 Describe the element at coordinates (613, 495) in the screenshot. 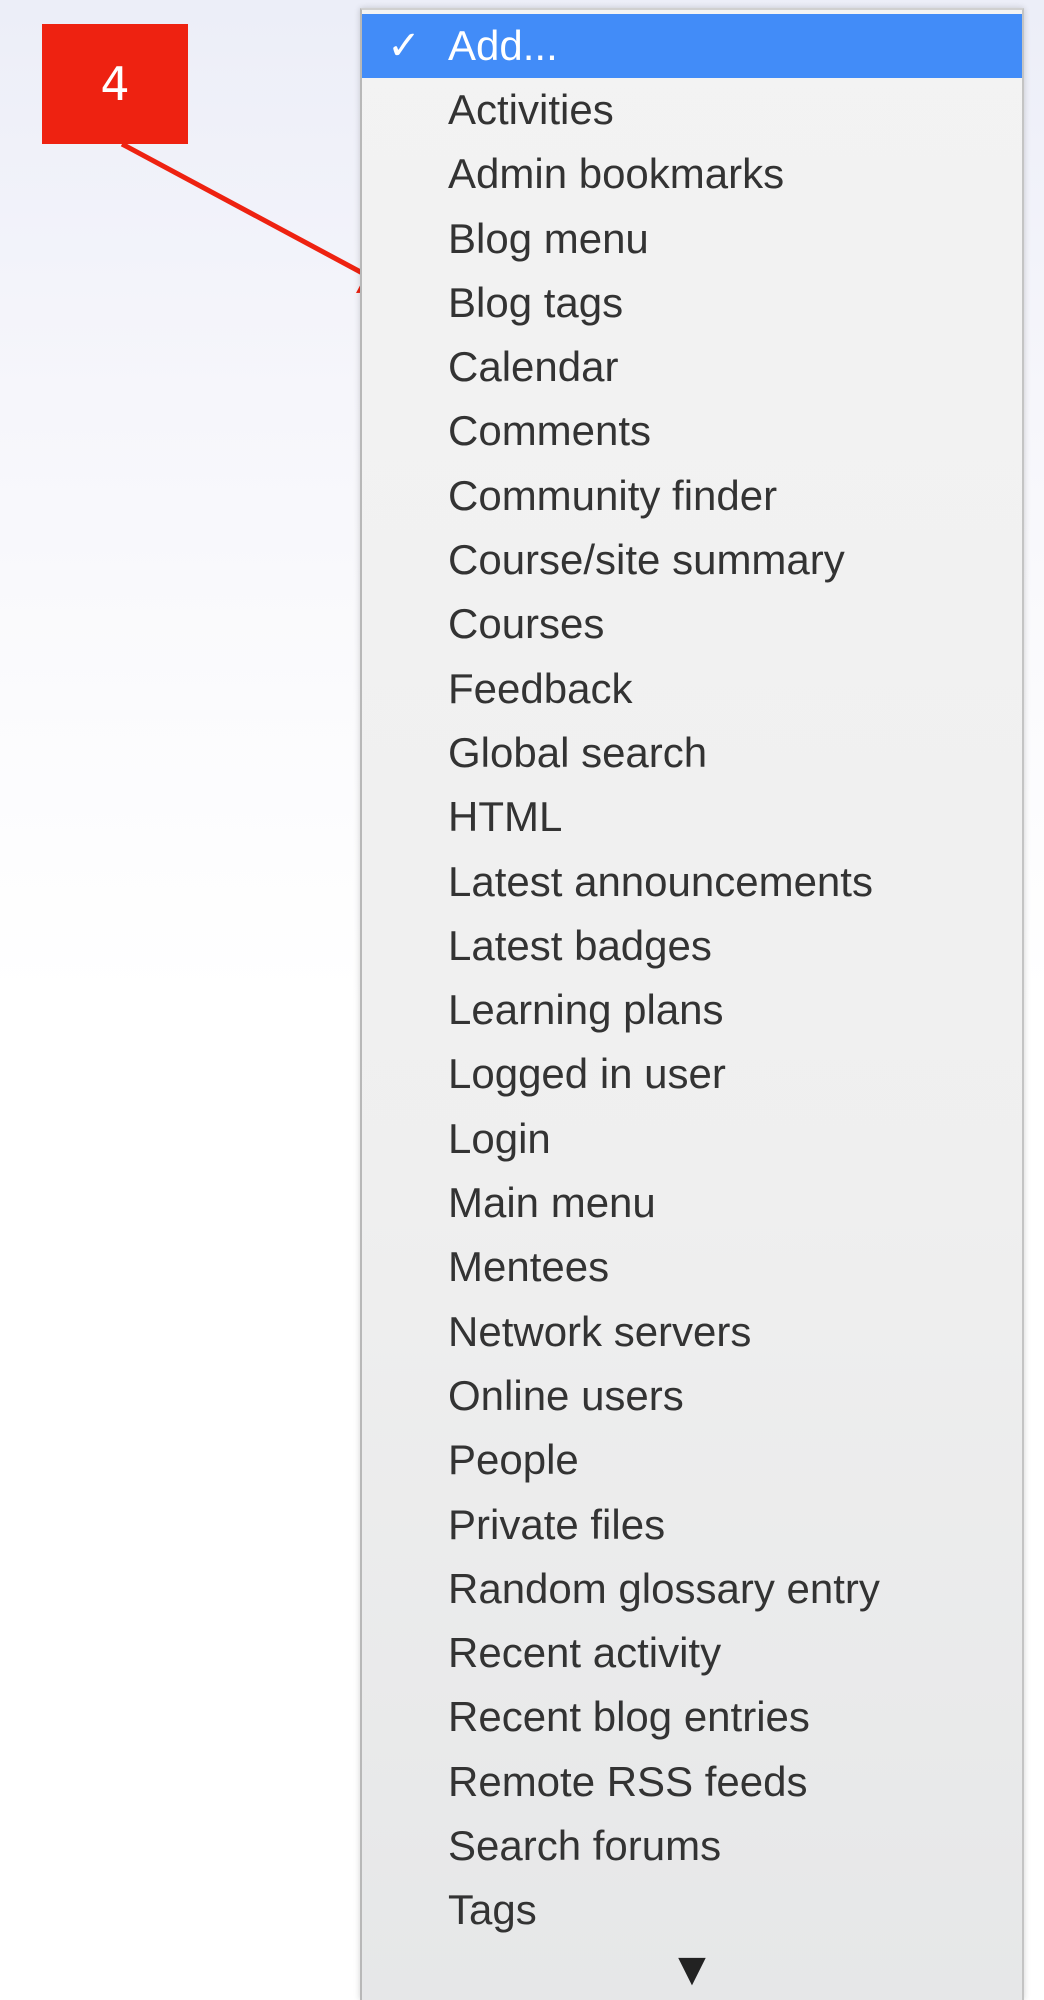

I see `dropdown-option-label: Community finder` at that location.